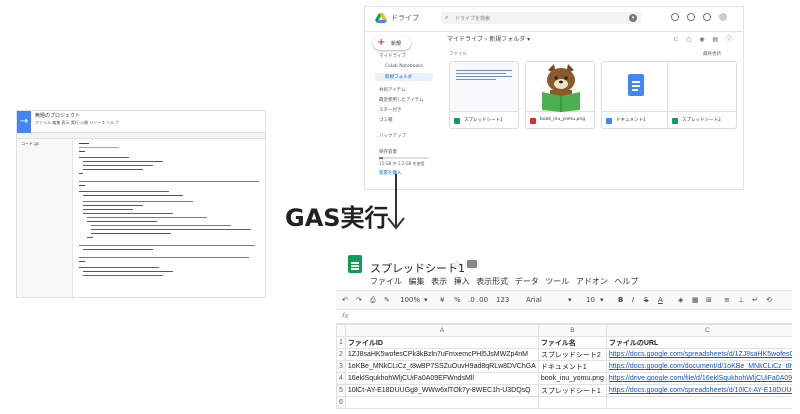  I want to click on cell: ドキュメント1, so click(572, 366).